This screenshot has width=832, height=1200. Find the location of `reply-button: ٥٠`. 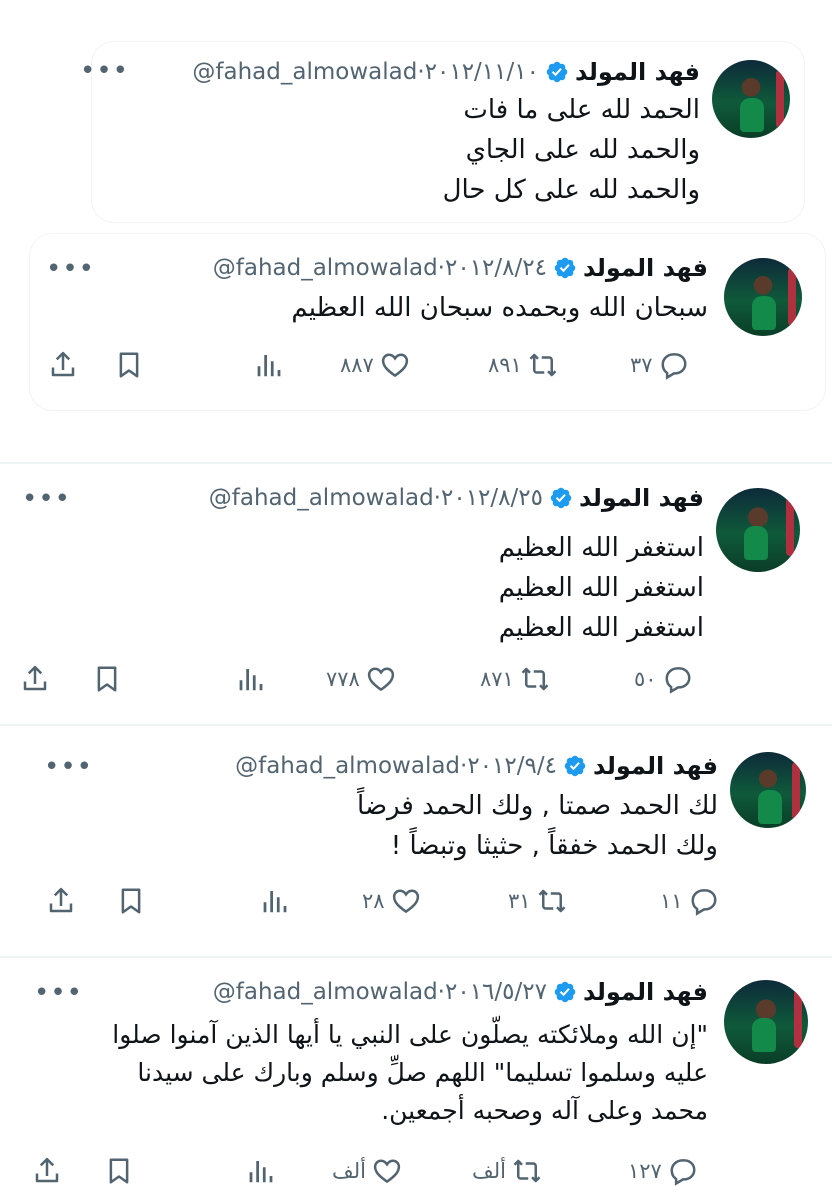

reply-button: ٥٠ is located at coordinates (663, 679).